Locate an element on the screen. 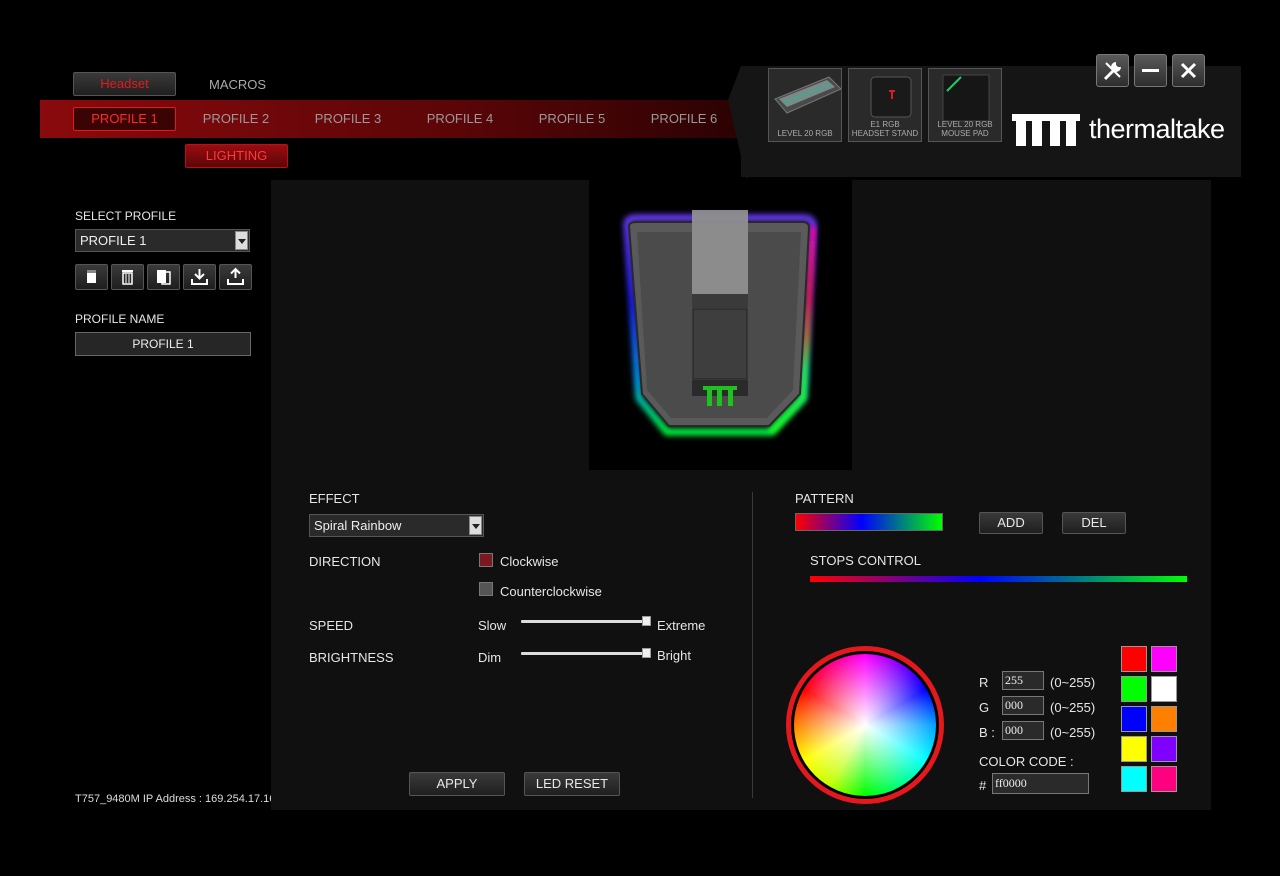 The height and width of the screenshot is (876, 1280). export-profile-button is located at coordinates (235, 277).